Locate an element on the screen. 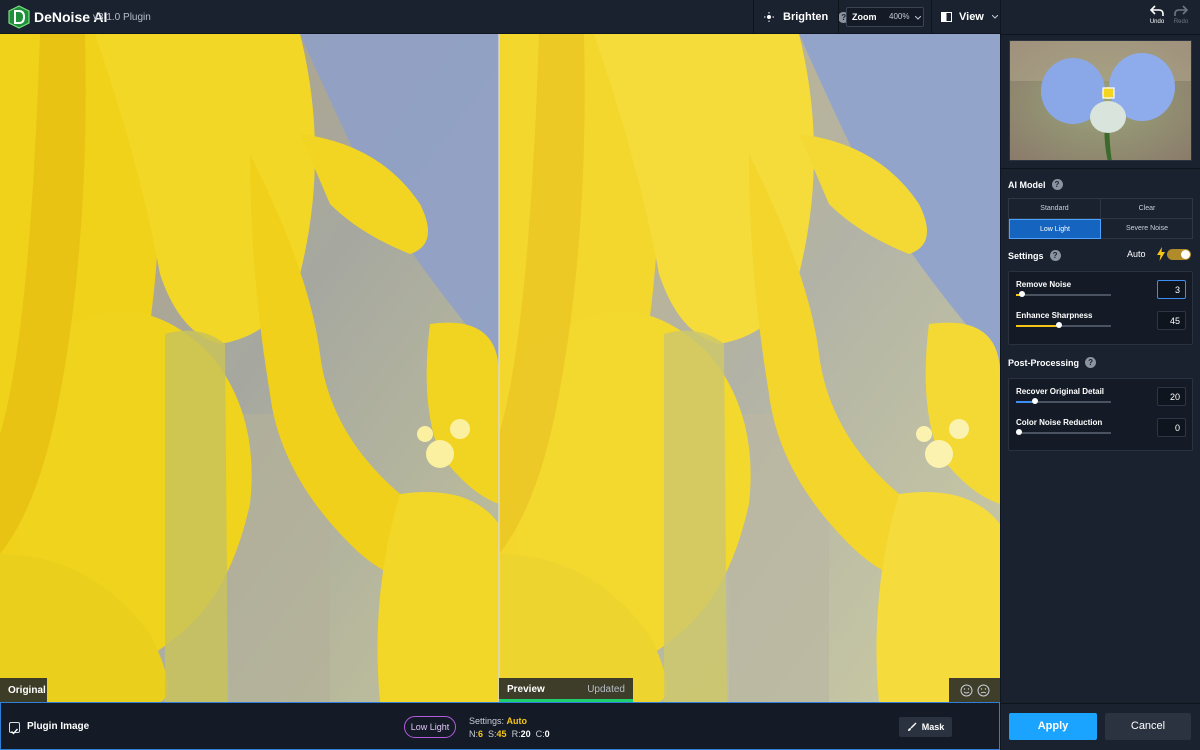 This screenshot has width=1200, height=750. check-icon is located at coordinates (15, 731).